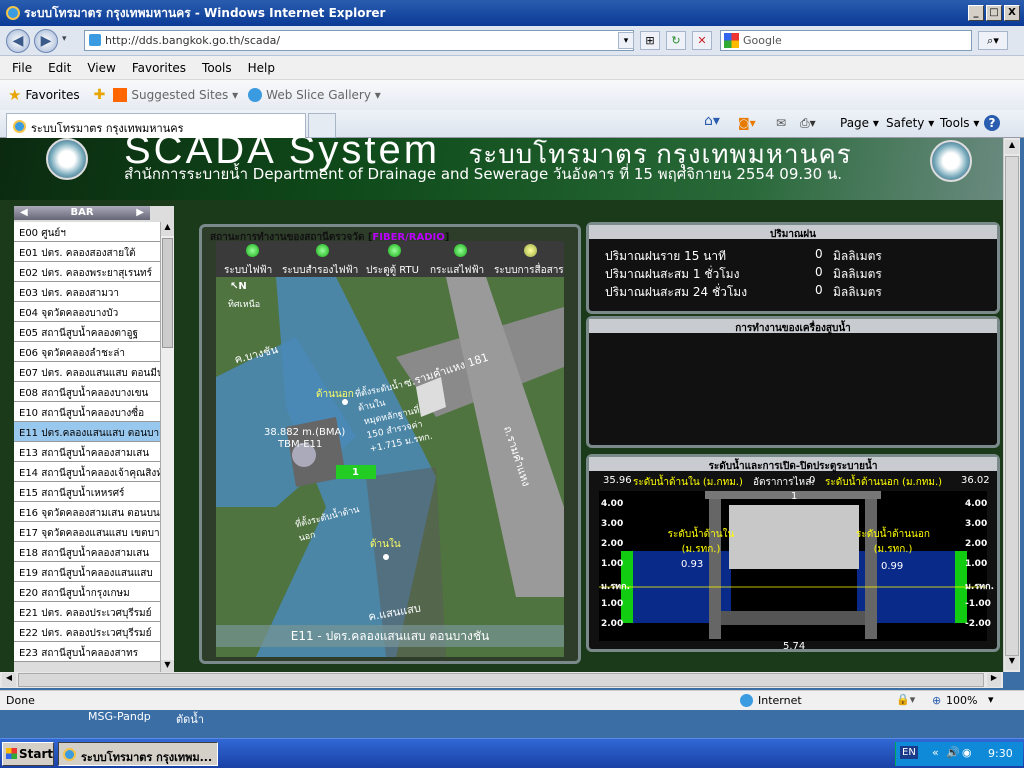 This screenshot has width=1024, height=768. Describe the element at coordinates (52, 95) in the screenshot. I see `favorites-button: Favorites` at that location.